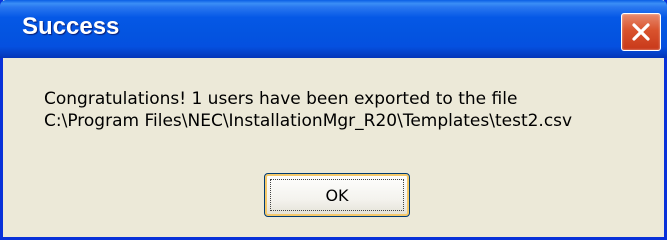 Image resolution: width=667 pixels, height=240 pixels. I want to click on close-icon, so click(641, 32).